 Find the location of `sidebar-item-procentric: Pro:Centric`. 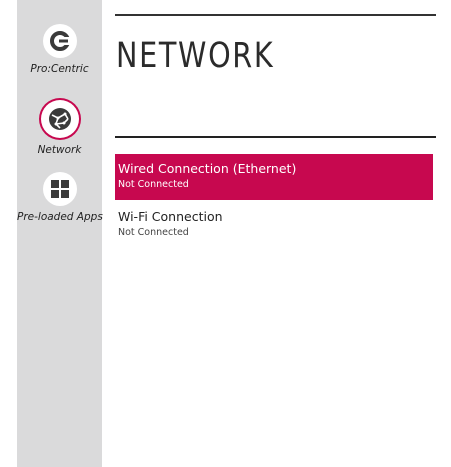

sidebar-item-procentric: Pro:Centric is located at coordinates (59, 49).